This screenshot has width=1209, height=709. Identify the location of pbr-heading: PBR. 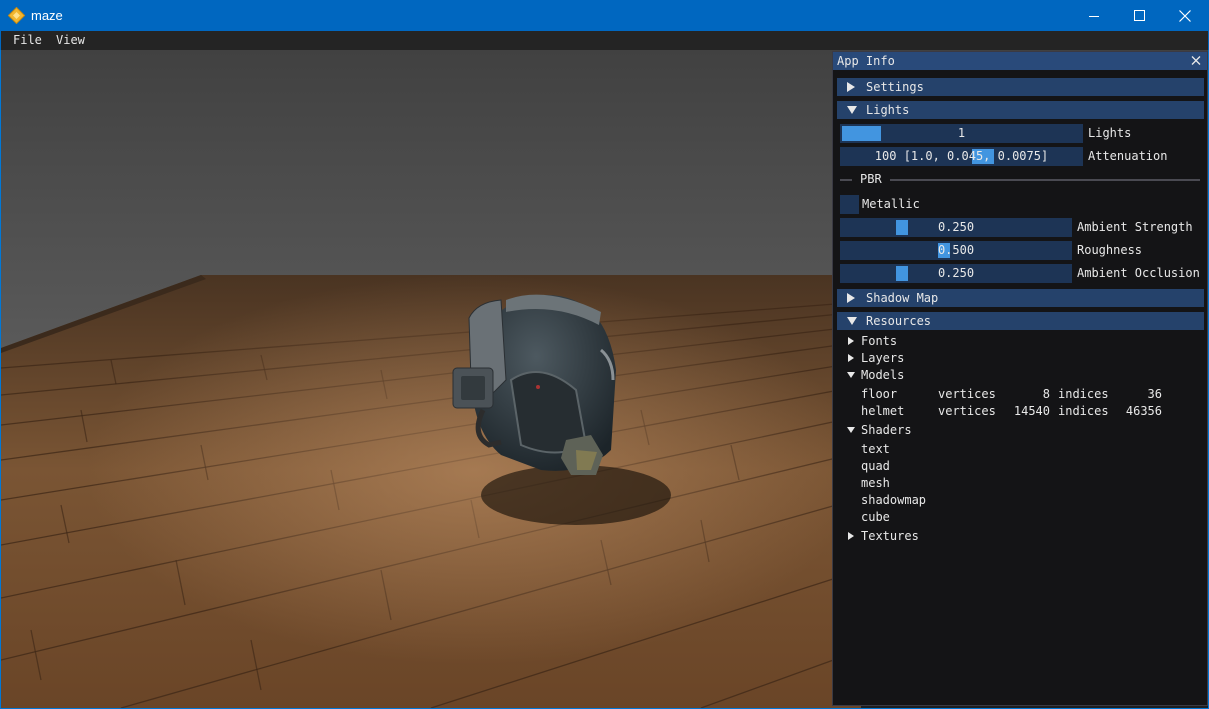
(871, 179).